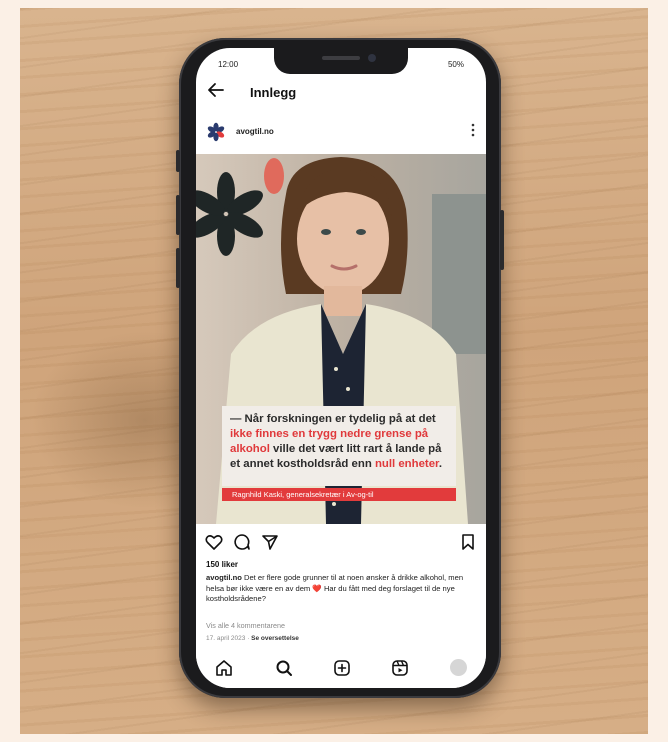  I want to click on back-arrow-icon, so click(216, 93).